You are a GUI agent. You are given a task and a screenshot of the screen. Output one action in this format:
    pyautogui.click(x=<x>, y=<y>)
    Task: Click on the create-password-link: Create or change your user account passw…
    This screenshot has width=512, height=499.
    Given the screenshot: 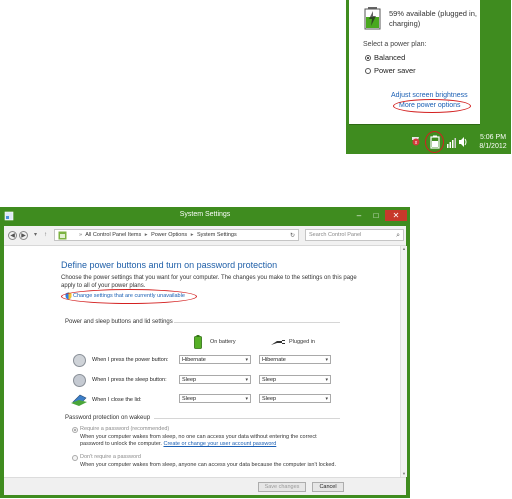 What is the action you would take?
    pyautogui.click(x=219, y=444)
    